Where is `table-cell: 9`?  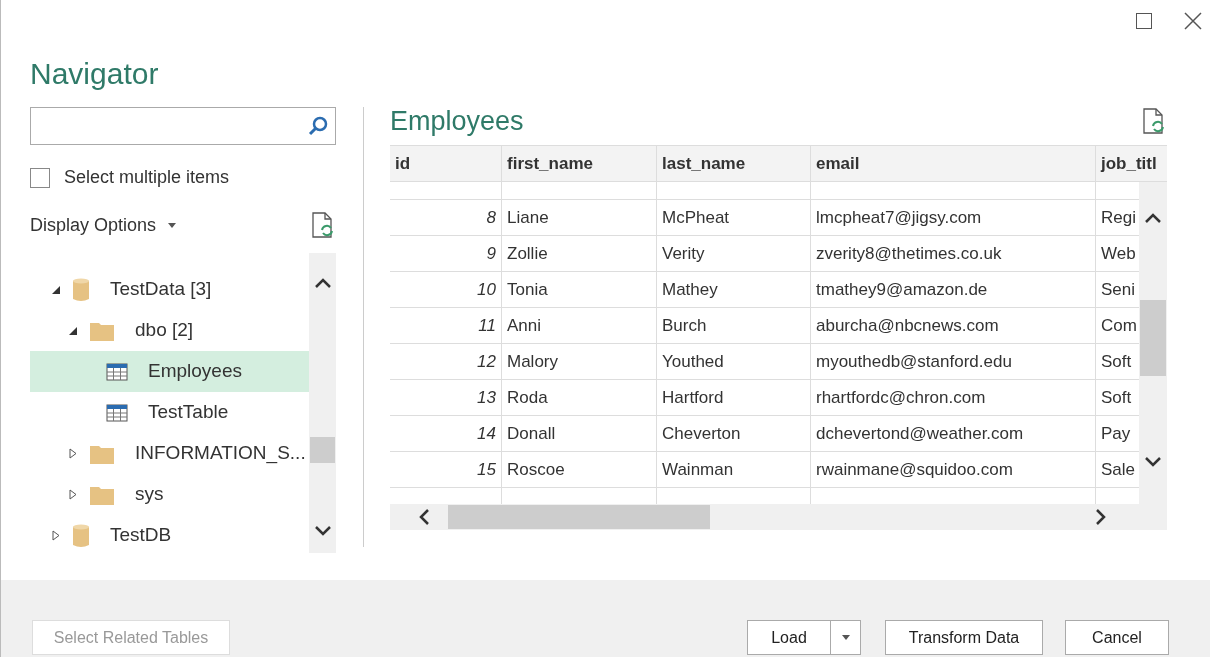 table-cell: 9 is located at coordinates (446, 253).